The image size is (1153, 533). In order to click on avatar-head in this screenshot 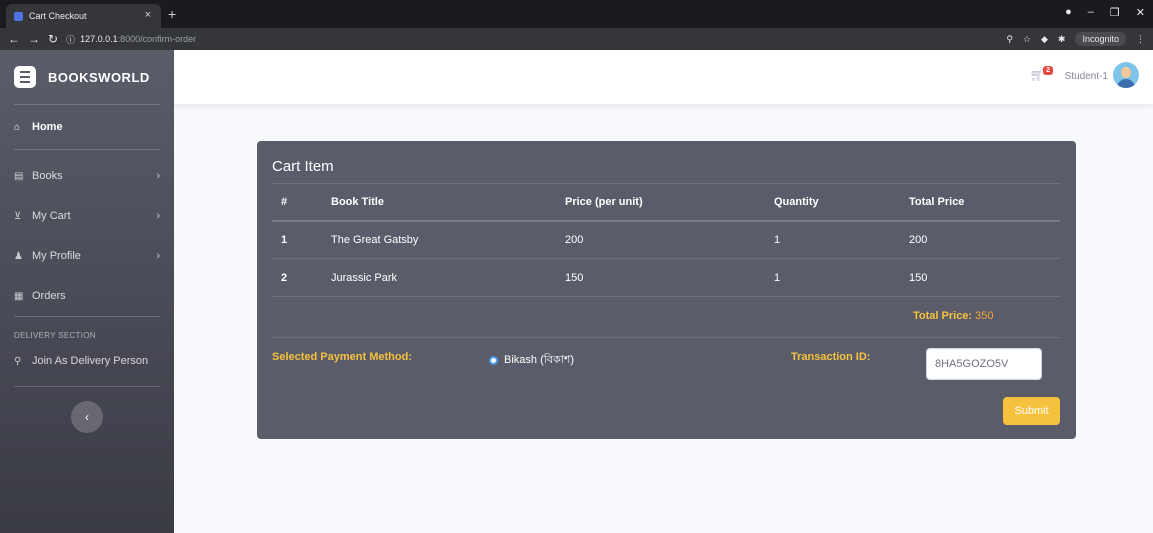, I will do `click(1126, 72)`.